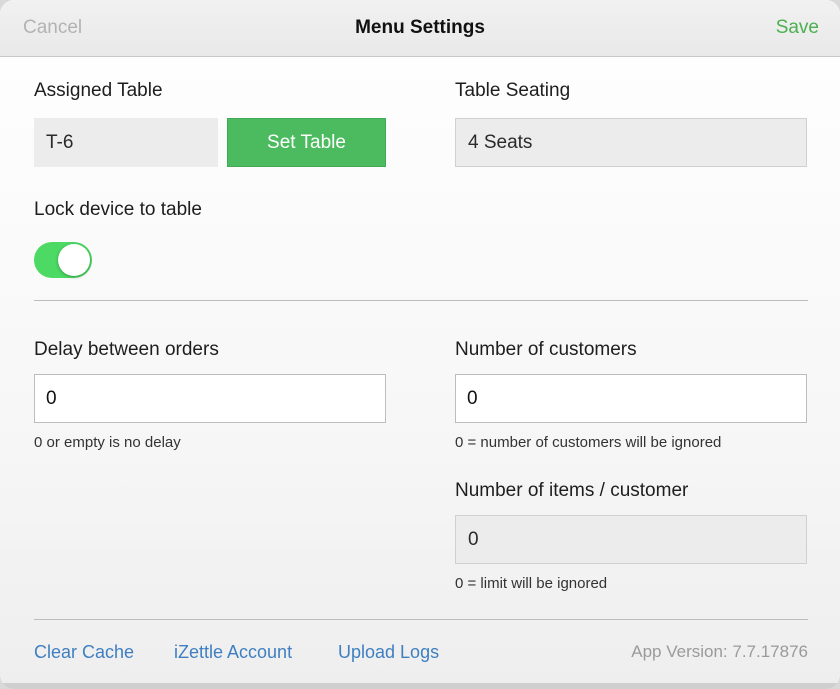 Image resolution: width=840 pixels, height=689 pixels. Describe the element at coordinates (118, 209) in the screenshot. I see `lock-device-label: Lock device to table` at that location.